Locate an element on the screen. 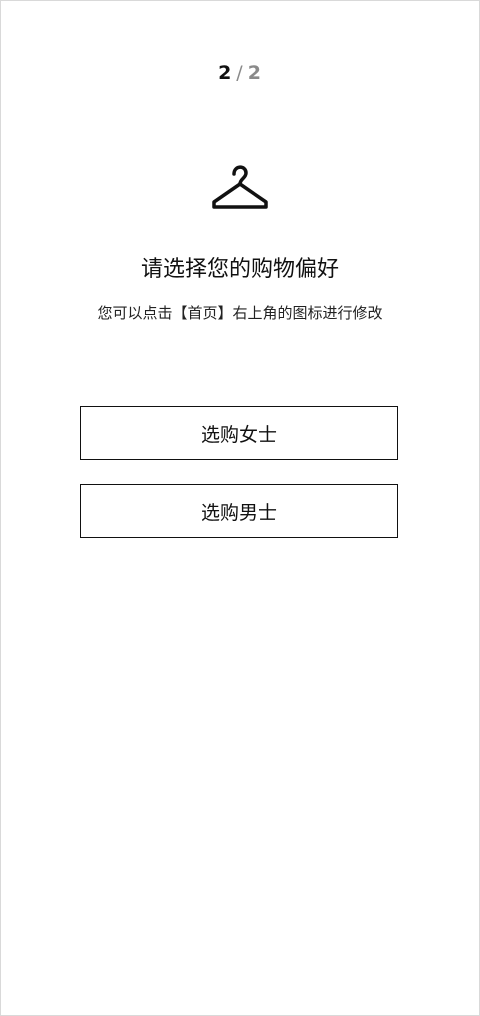 This screenshot has height=1016, width=480. hanger-icon is located at coordinates (240, 187).